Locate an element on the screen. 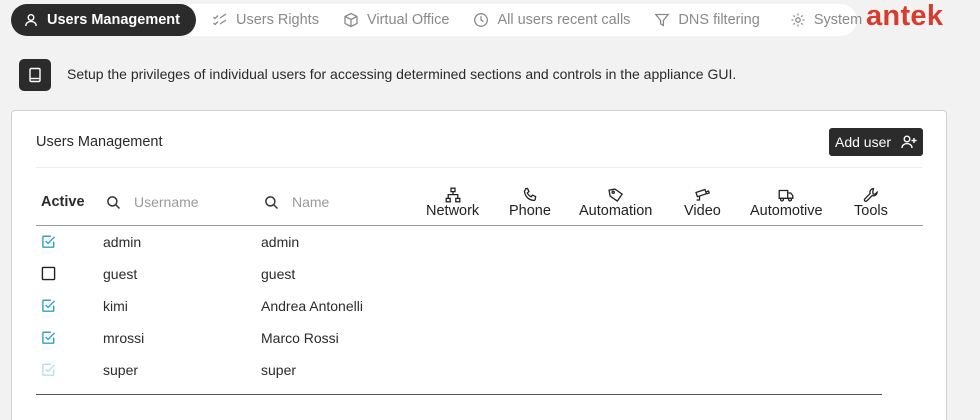 This screenshot has width=980, height=420. column-label: Automation is located at coordinates (616, 211).